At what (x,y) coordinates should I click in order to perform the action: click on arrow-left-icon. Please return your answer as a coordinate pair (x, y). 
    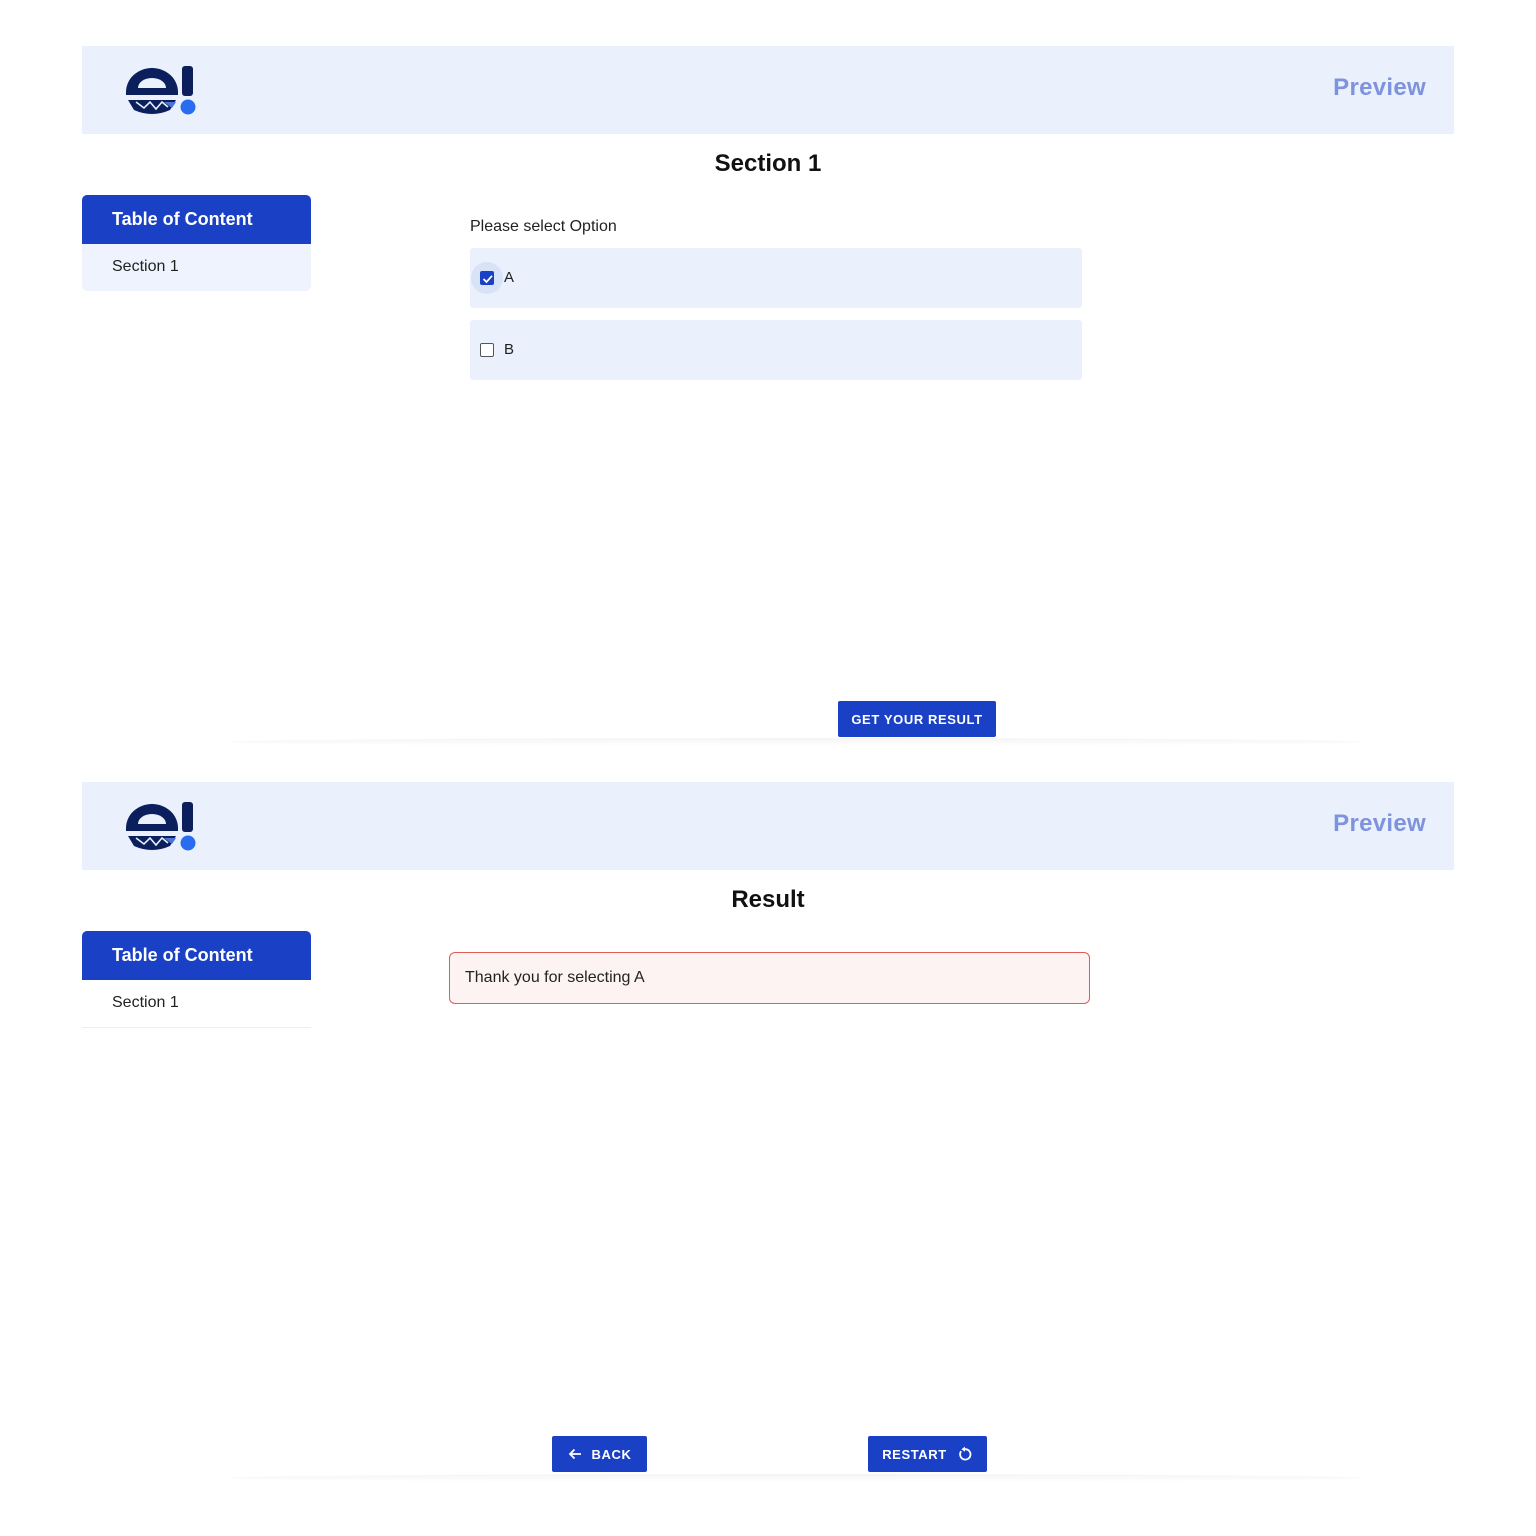
    Looking at the image, I should click on (575, 1454).